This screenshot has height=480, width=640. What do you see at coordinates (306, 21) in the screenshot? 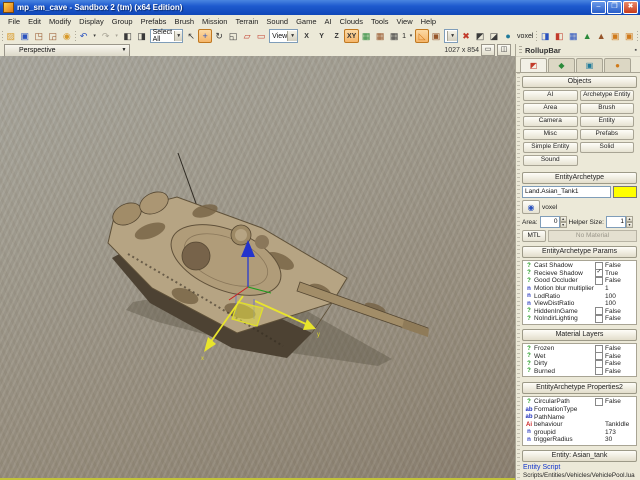
I see `menu-item: Game` at bounding box center [306, 21].